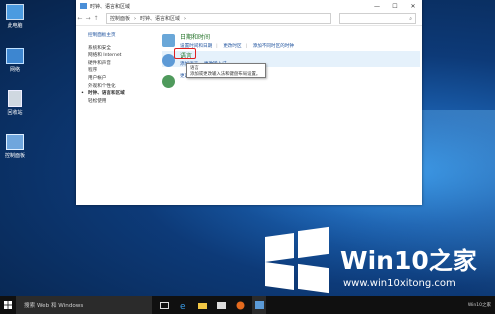 The width and height of the screenshot is (495, 314). What do you see at coordinates (96, 18) in the screenshot?
I see `up-arrow-icon: ↑` at bounding box center [96, 18].